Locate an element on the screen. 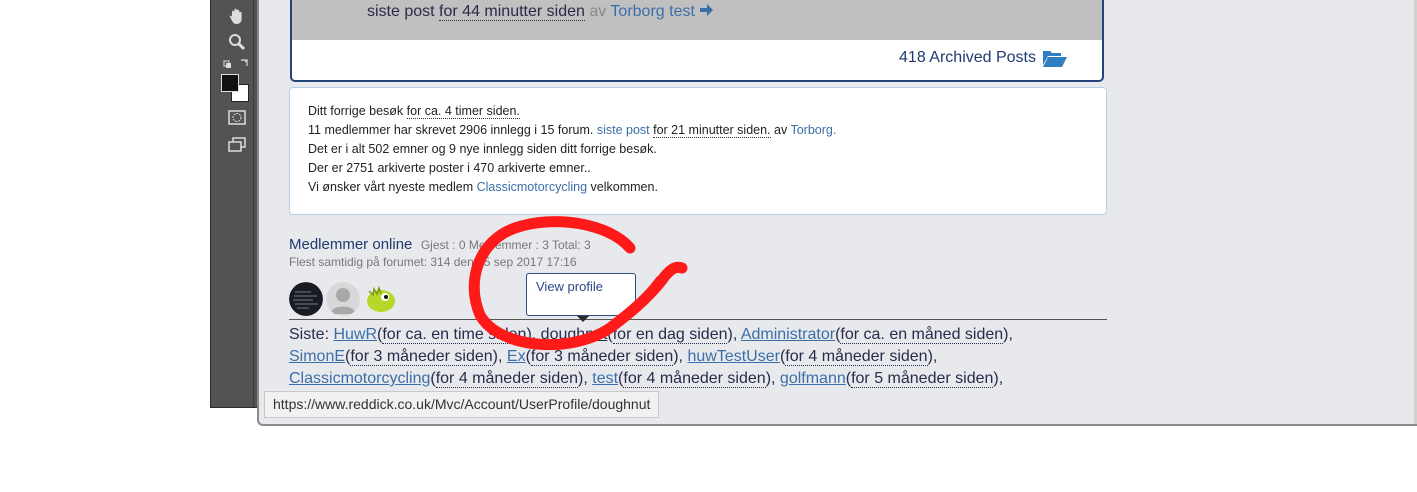 The width and height of the screenshot is (1417, 492). last-visit-label: Ditt forrige besøk is located at coordinates (356, 111).